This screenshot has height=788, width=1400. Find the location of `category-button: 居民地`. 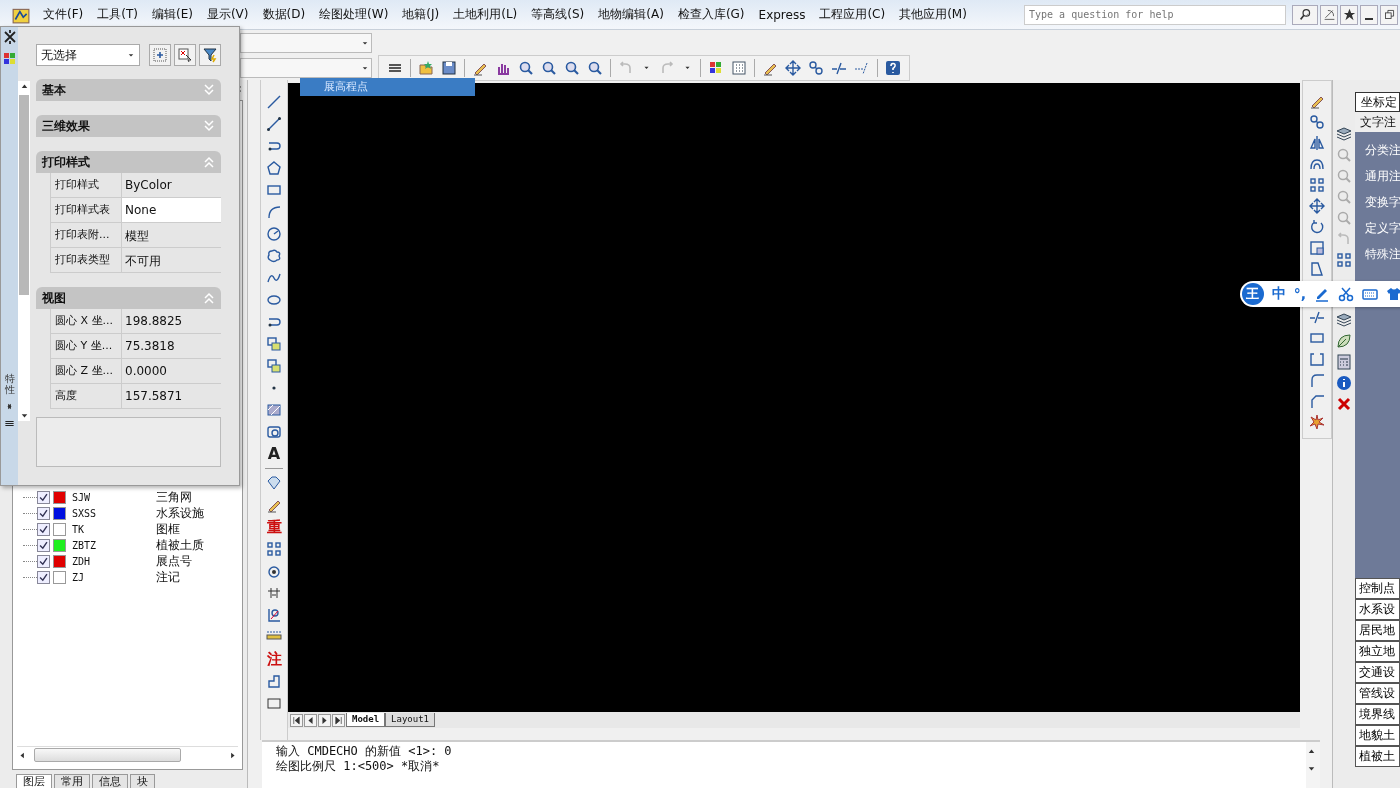

category-button: 居民地 is located at coordinates (1377, 630).